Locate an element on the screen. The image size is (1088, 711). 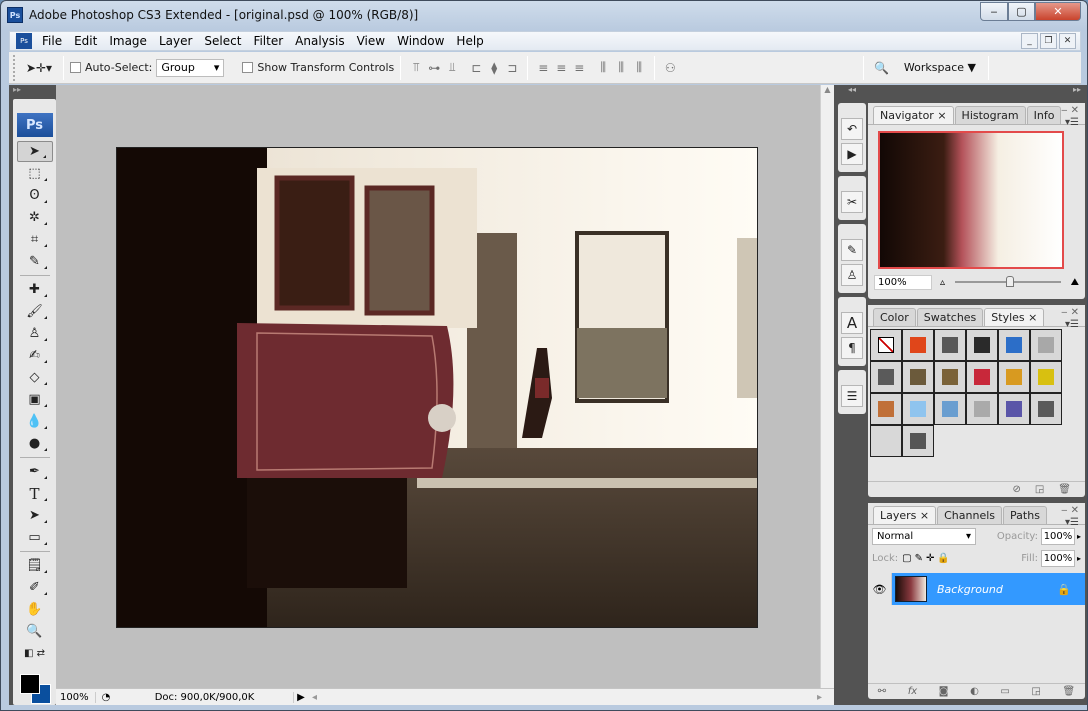
tab-color: Color is located at coordinates (894, 317).